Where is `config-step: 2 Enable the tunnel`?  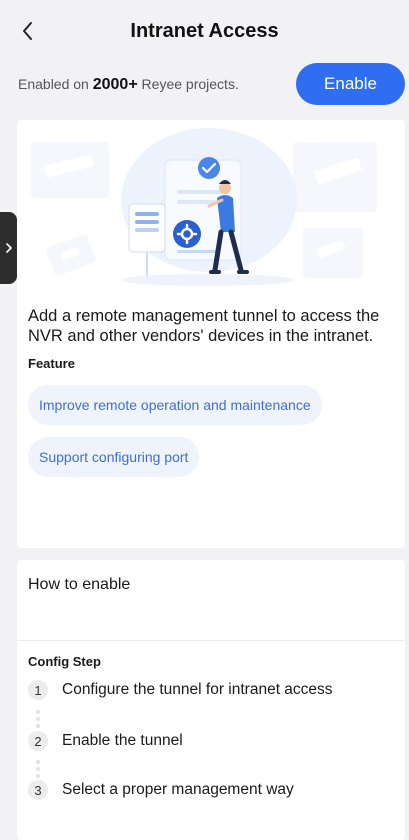
config-step: 2 Enable the tunnel is located at coordinates (105, 741).